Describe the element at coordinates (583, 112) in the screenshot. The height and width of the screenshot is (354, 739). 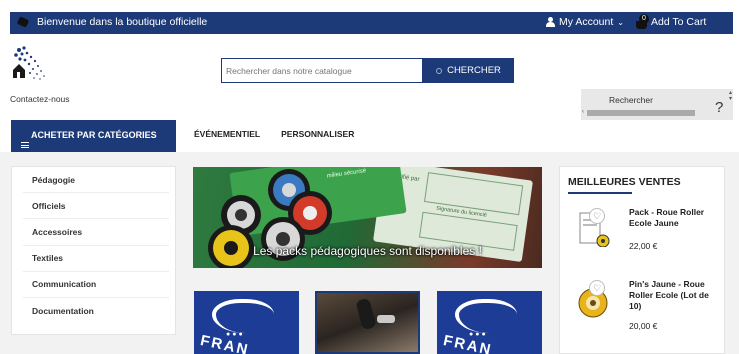
I see `scroll-left-icon: ‹` at that location.